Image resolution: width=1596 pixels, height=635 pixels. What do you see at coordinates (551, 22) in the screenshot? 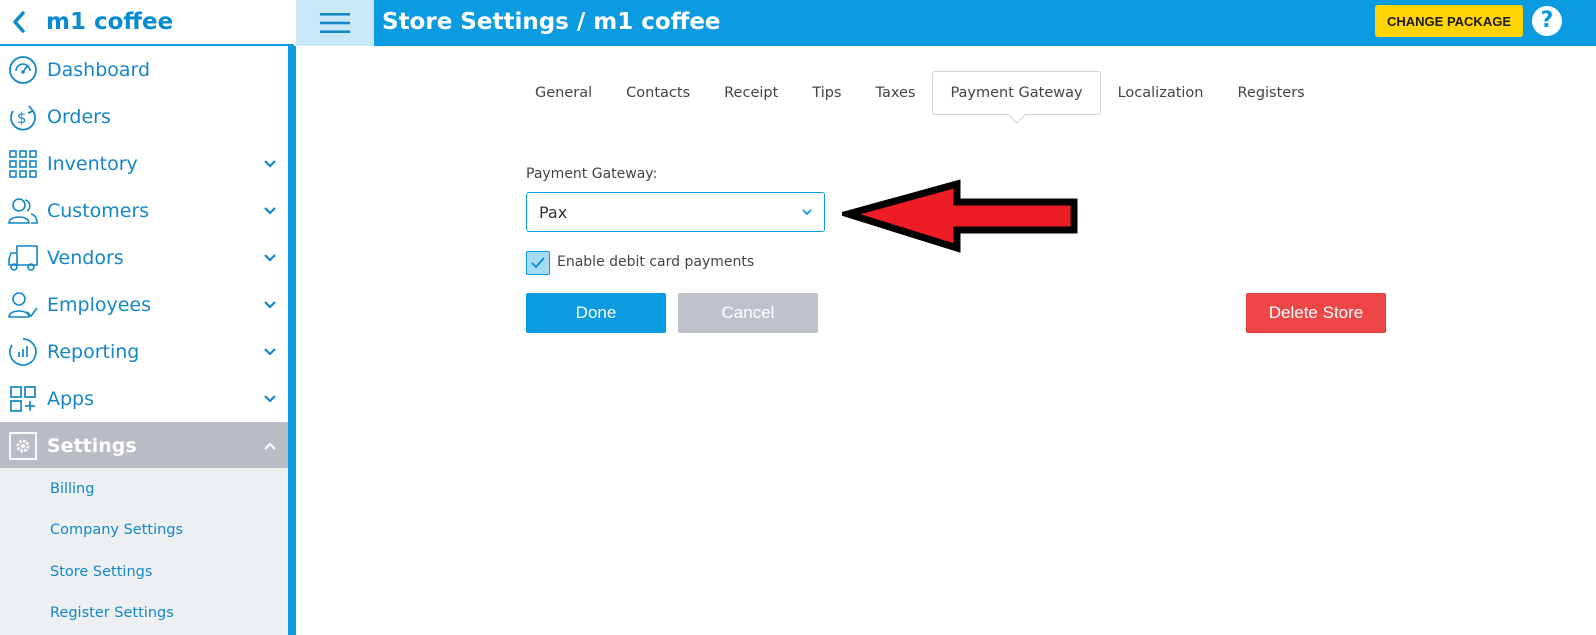
I see `page-title: Store Settings / m1 coffee` at bounding box center [551, 22].